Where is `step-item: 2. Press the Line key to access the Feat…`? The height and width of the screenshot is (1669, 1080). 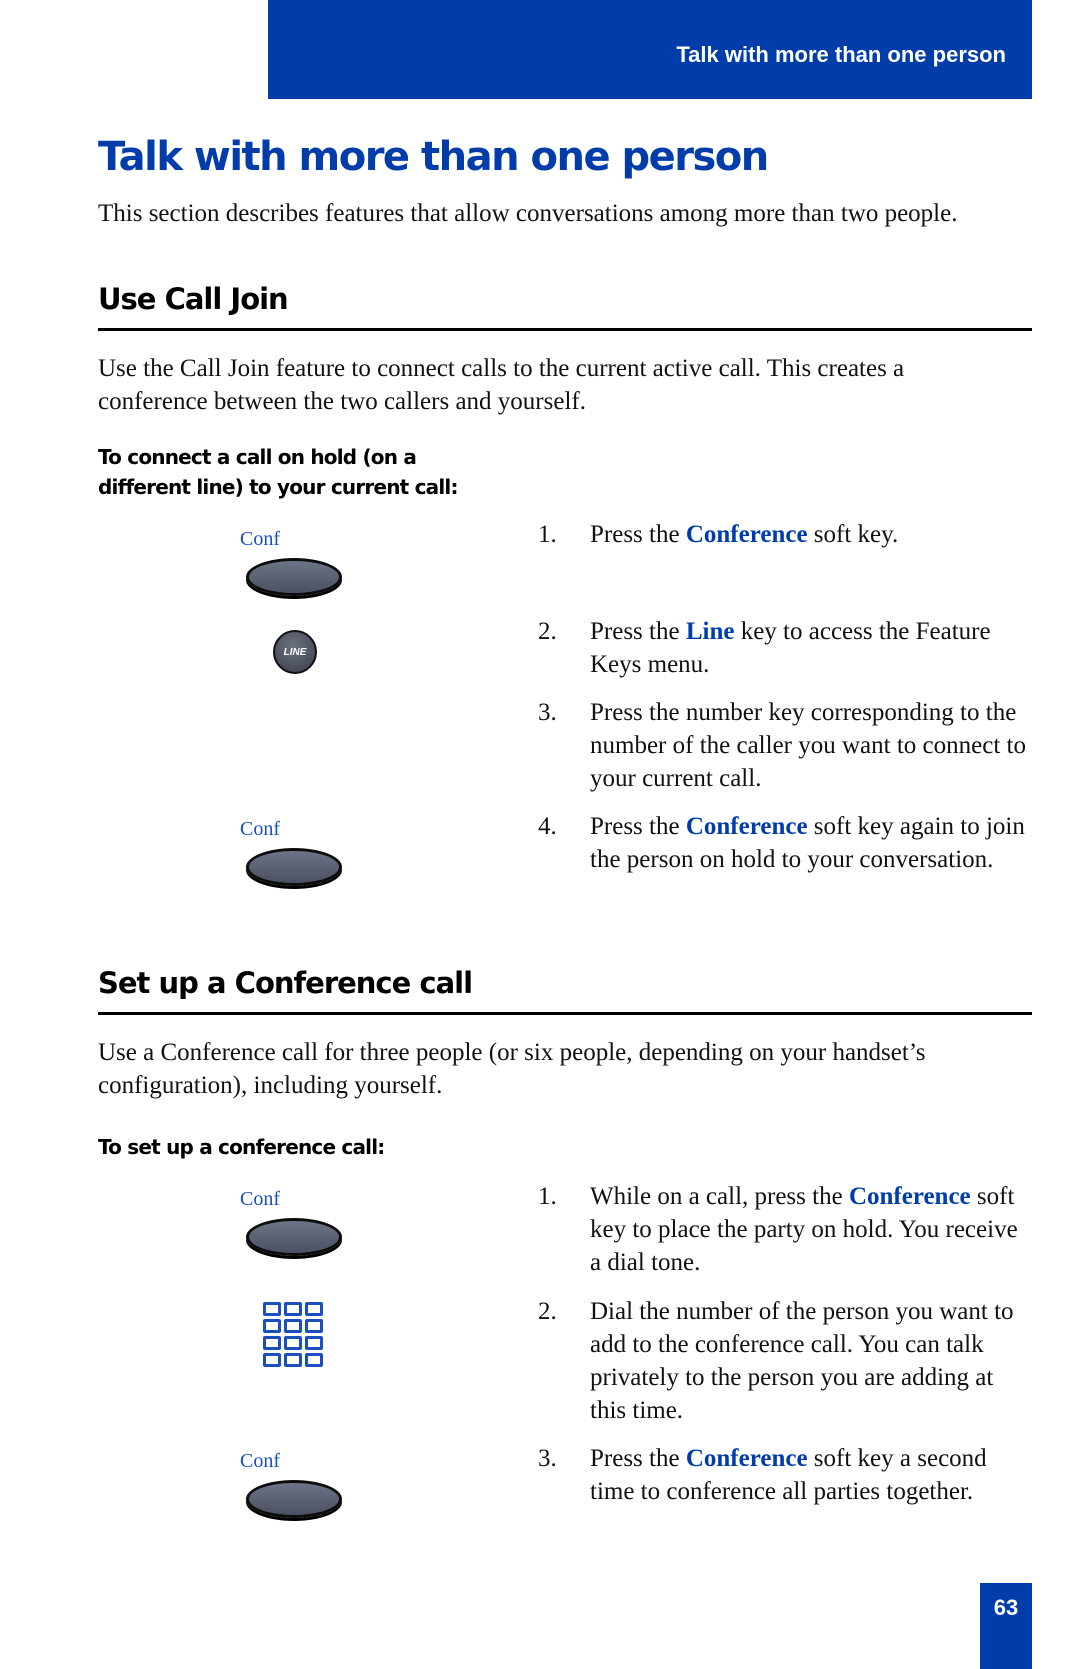 step-item: 2. Press the Line key to access the Feat… is located at coordinates (783, 648).